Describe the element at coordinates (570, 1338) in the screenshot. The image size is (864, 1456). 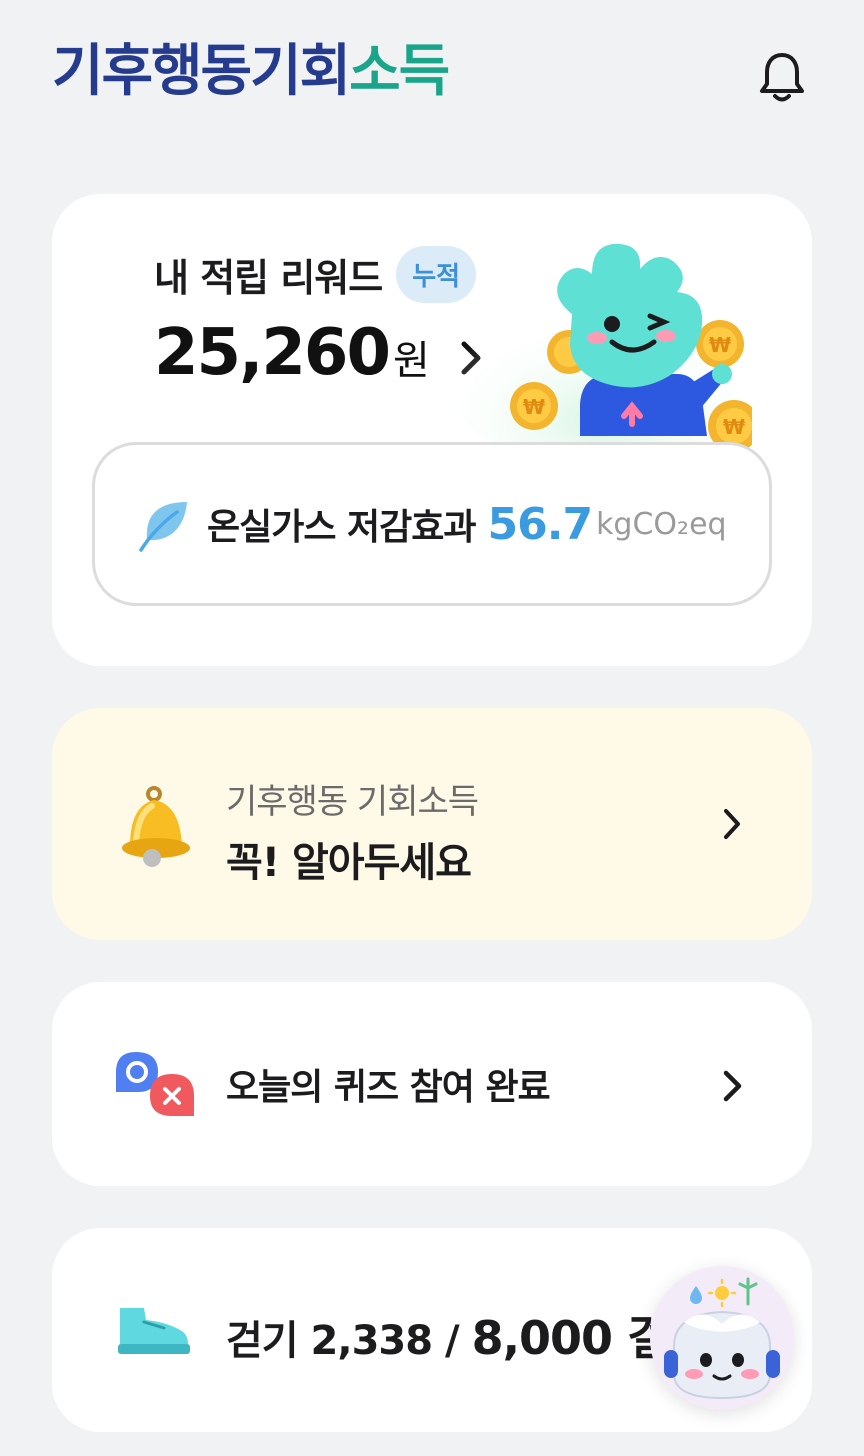
I see `walk-goal: 8,000 걸` at that location.